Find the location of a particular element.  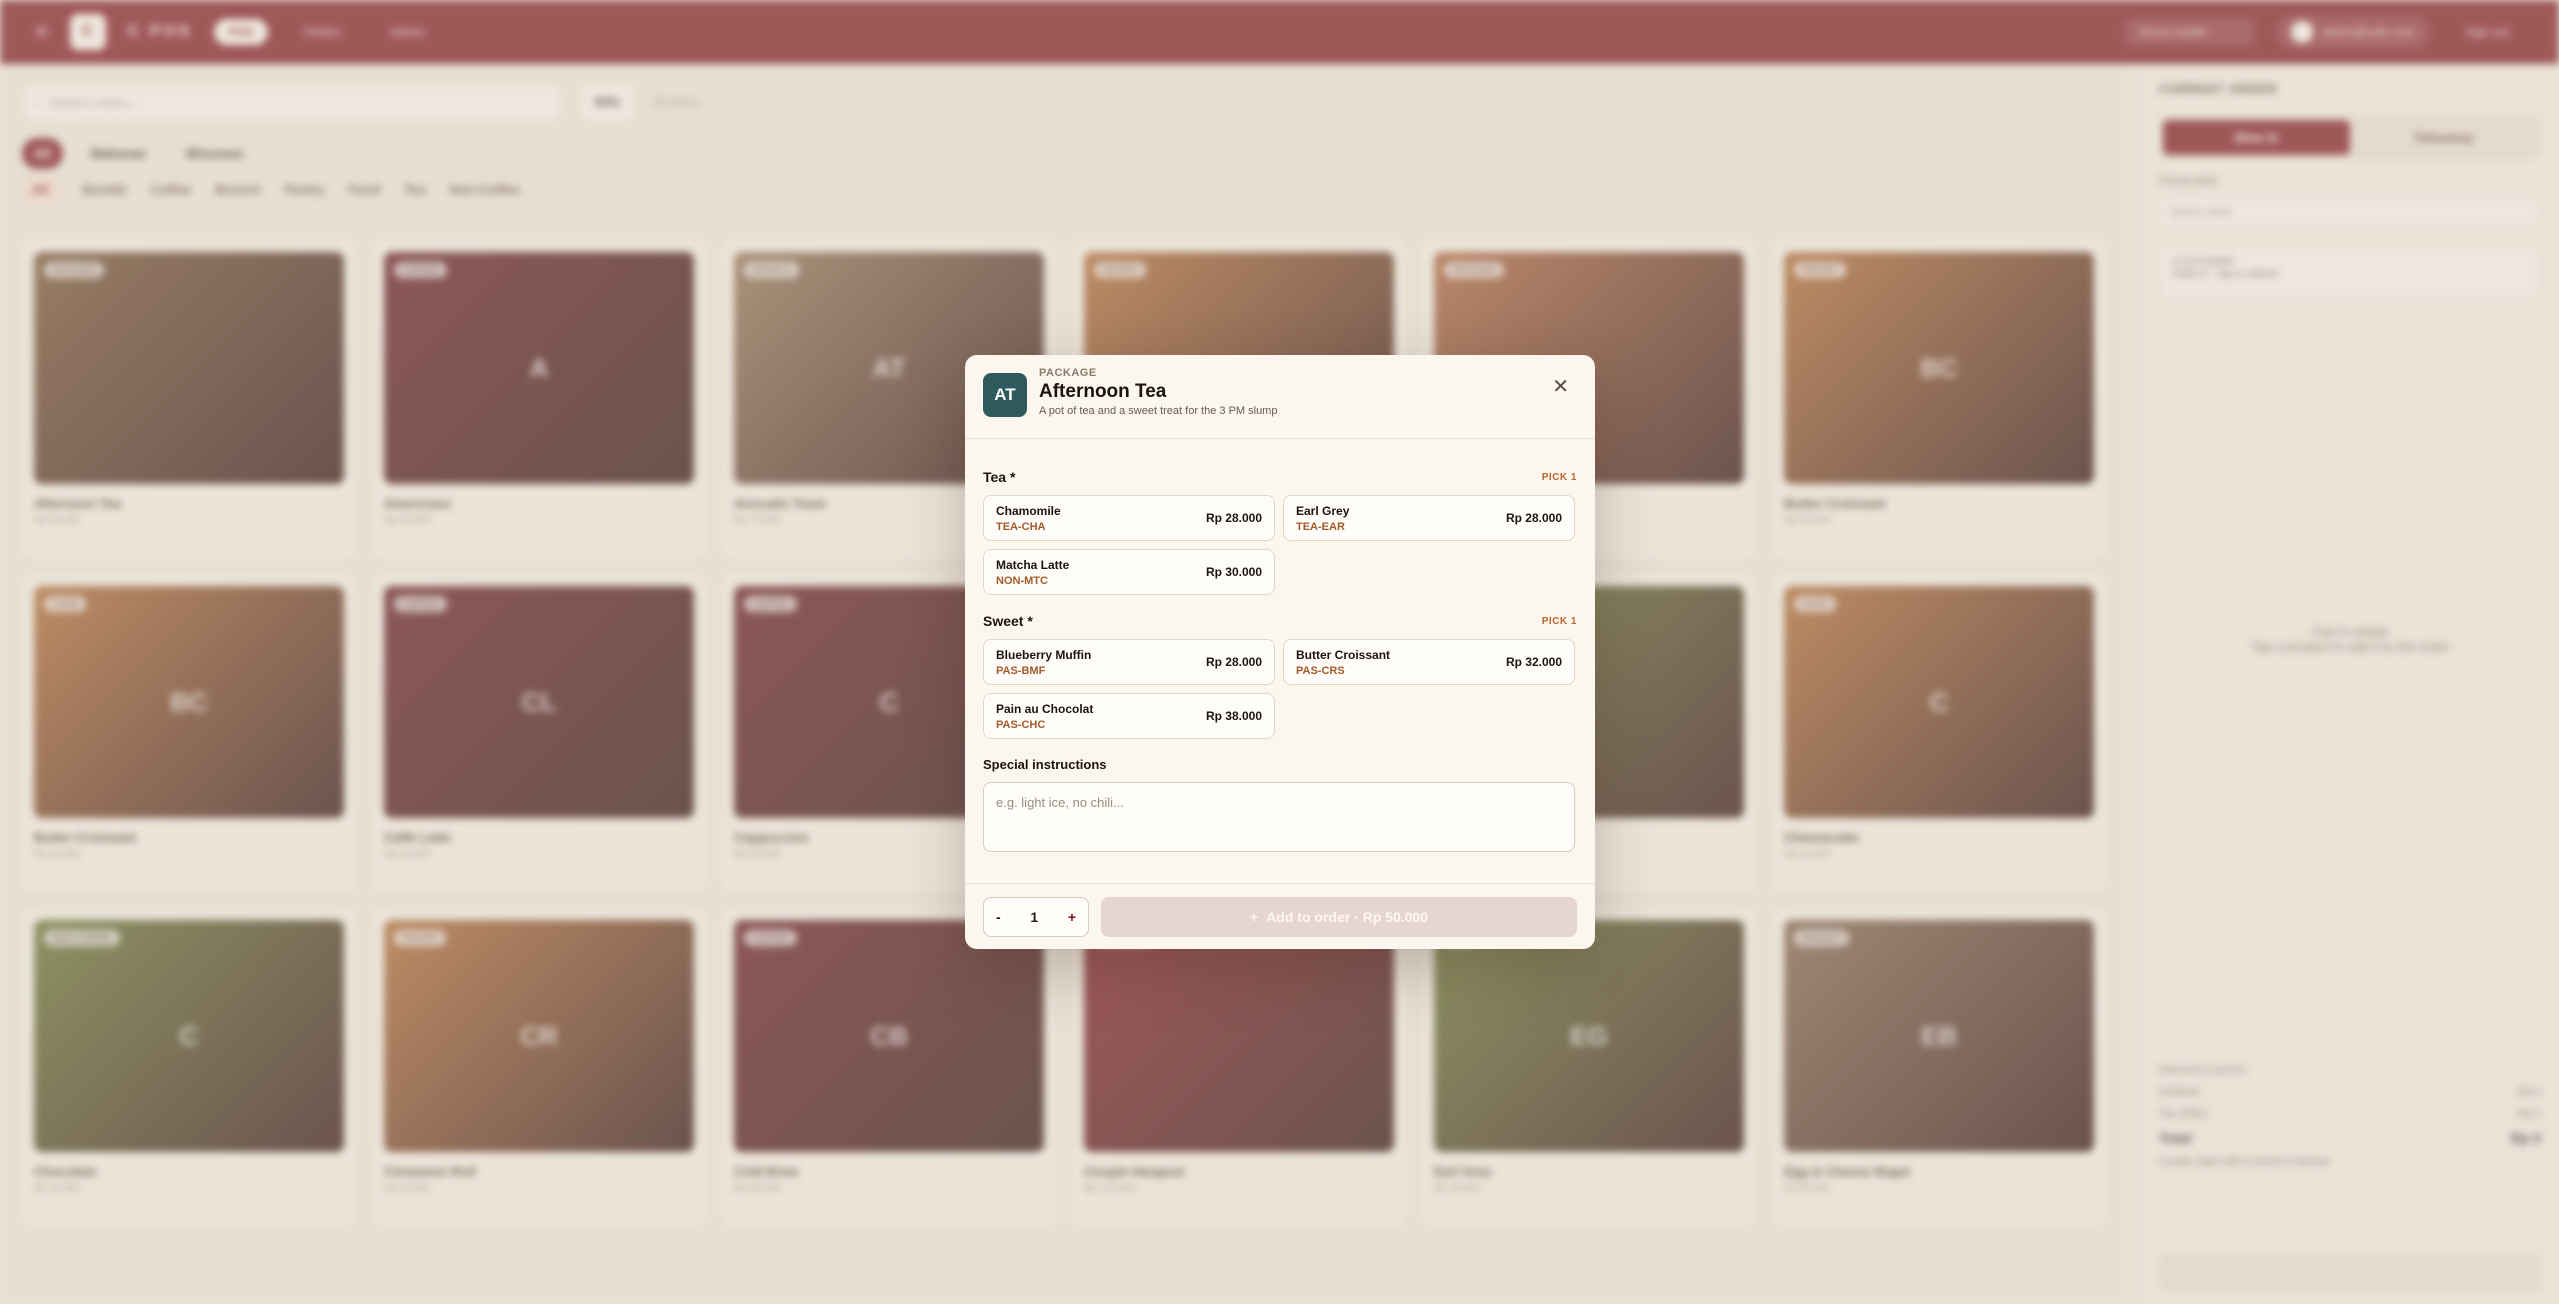

option-code: TEA-EAR is located at coordinates (1320, 526).